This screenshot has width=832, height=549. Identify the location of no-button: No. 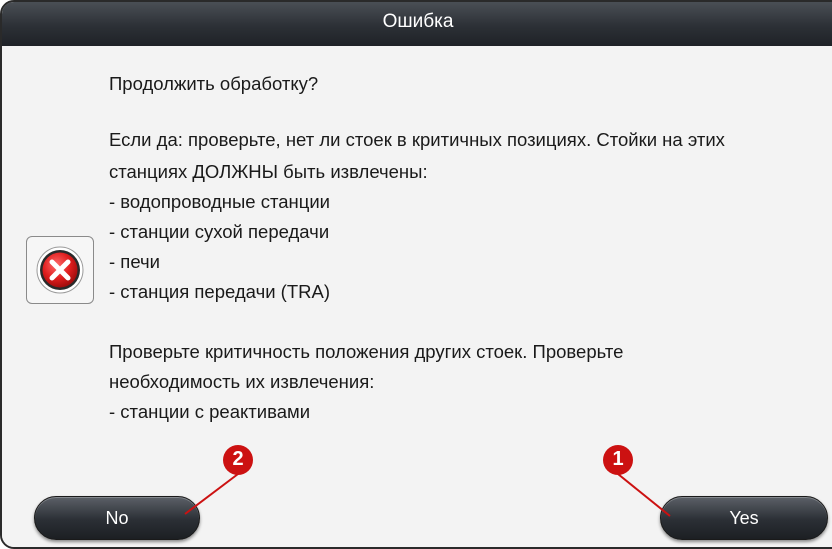
(117, 518).